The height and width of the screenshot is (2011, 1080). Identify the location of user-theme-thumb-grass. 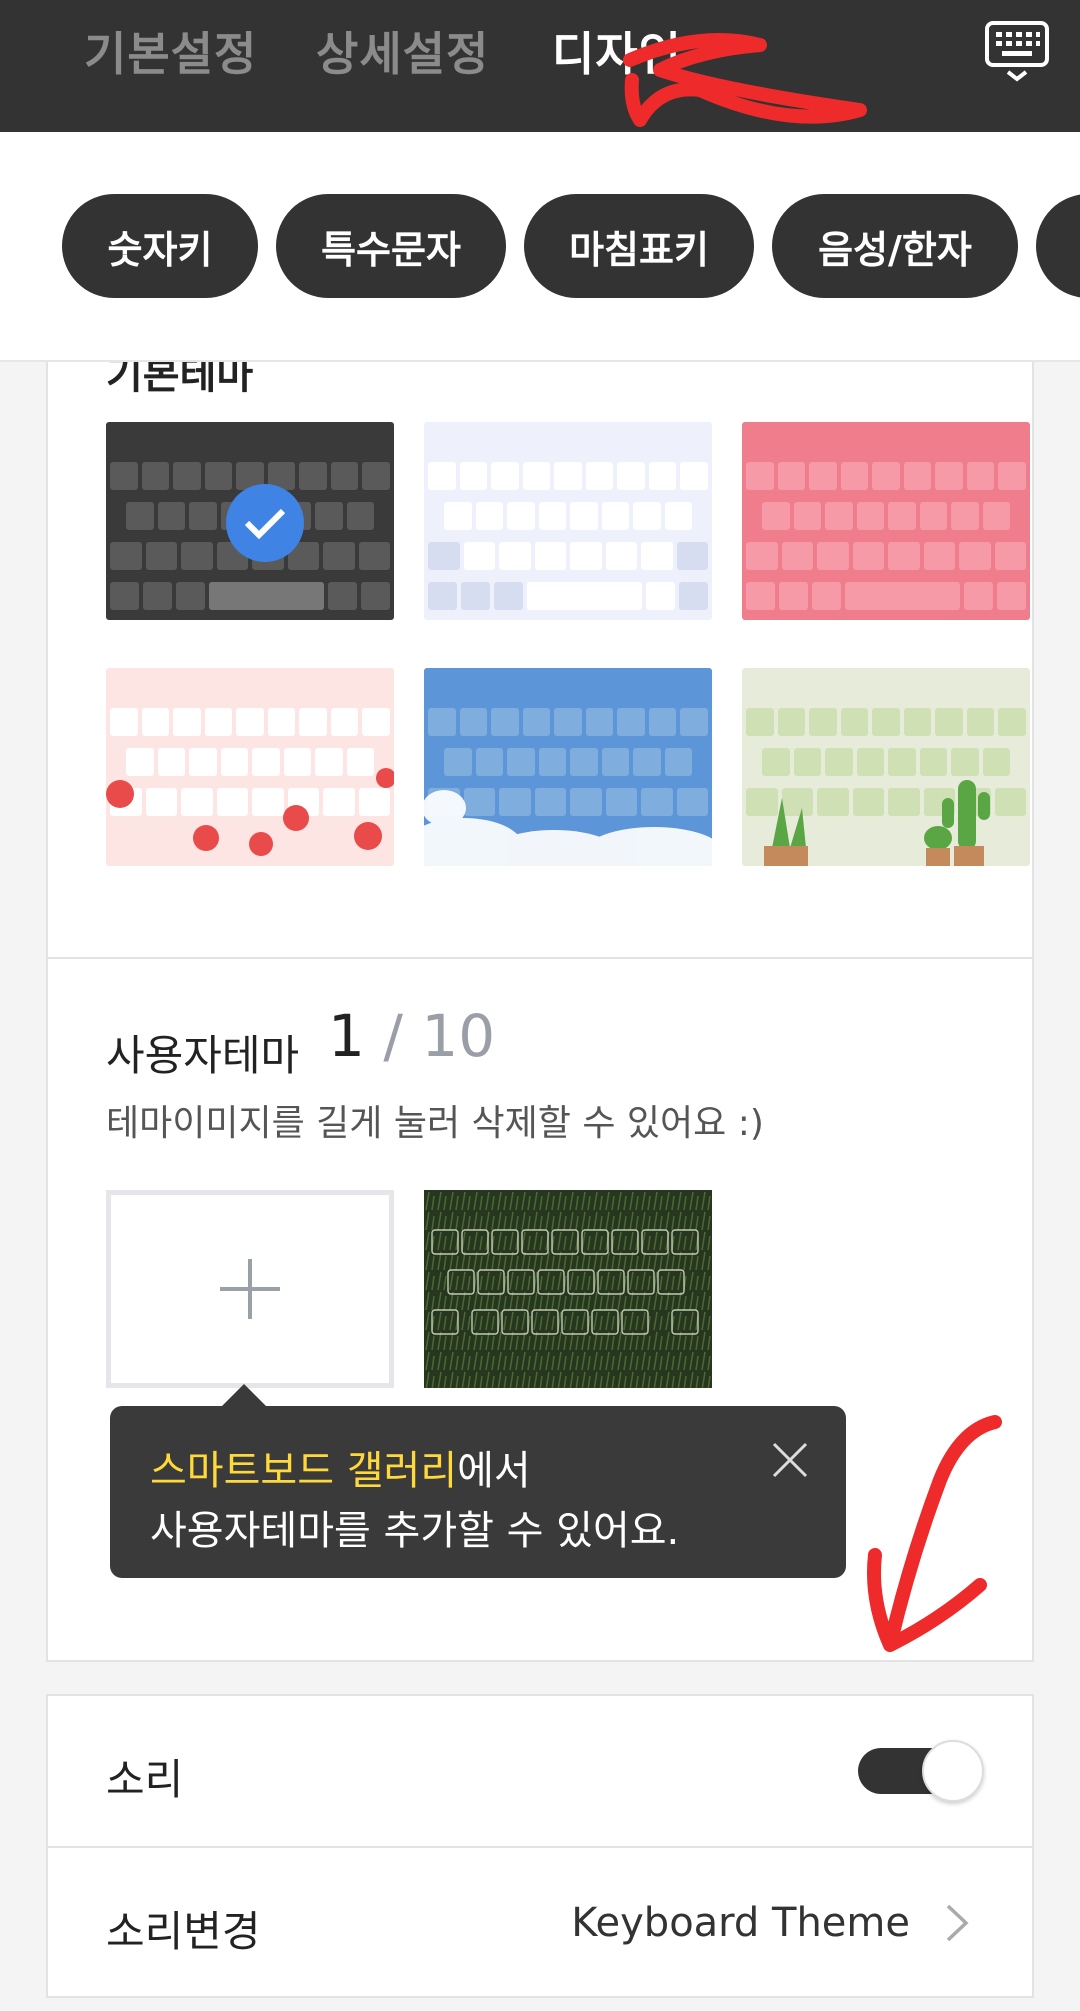
(568, 1289).